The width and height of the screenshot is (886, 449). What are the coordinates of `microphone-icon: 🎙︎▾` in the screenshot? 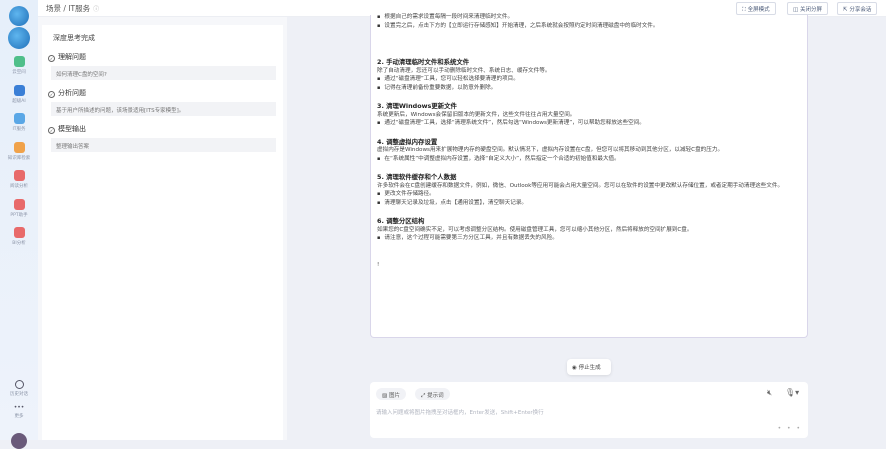 It's located at (792, 392).